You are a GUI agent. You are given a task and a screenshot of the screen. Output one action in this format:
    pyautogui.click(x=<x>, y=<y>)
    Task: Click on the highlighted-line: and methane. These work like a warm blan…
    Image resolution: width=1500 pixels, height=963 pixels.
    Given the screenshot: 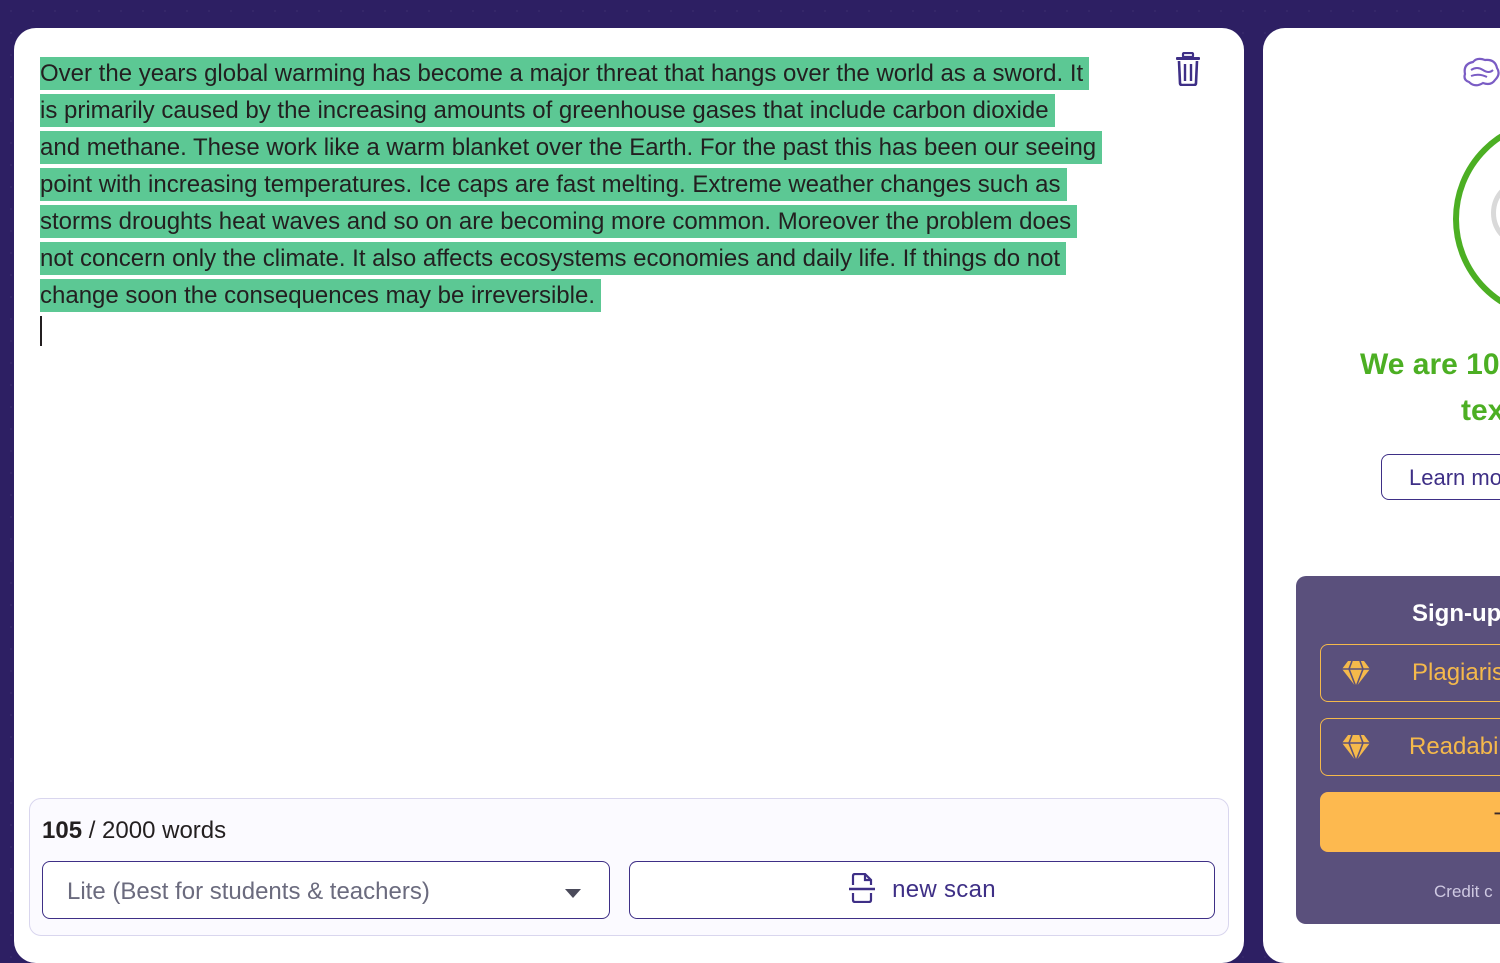 What is the action you would take?
    pyautogui.click(x=571, y=147)
    